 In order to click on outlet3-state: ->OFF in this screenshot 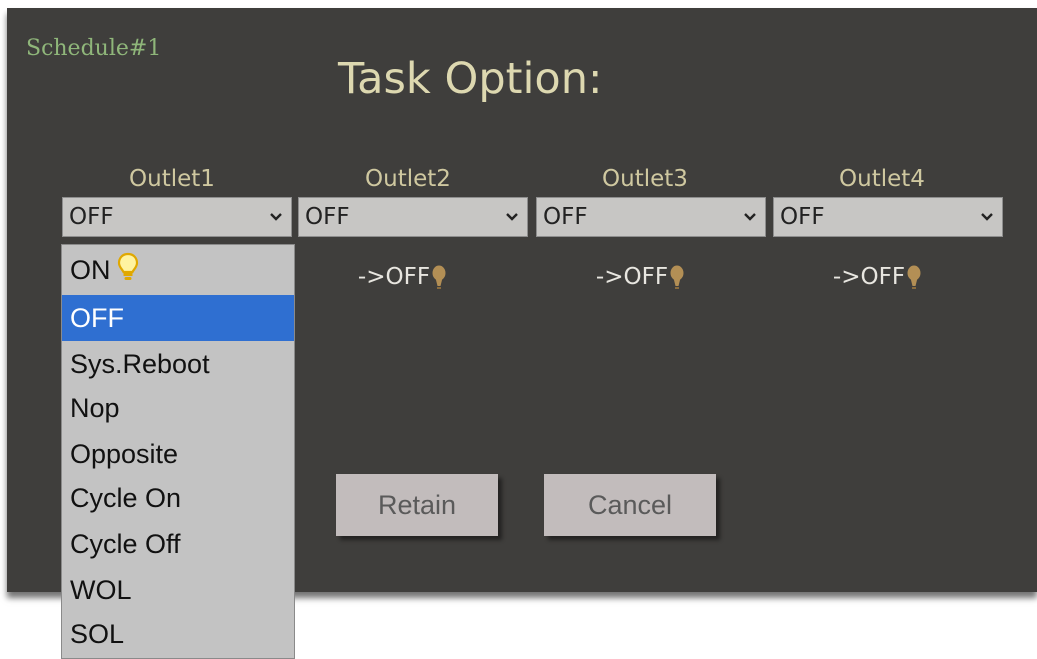, I will do `click(640, 277)`.